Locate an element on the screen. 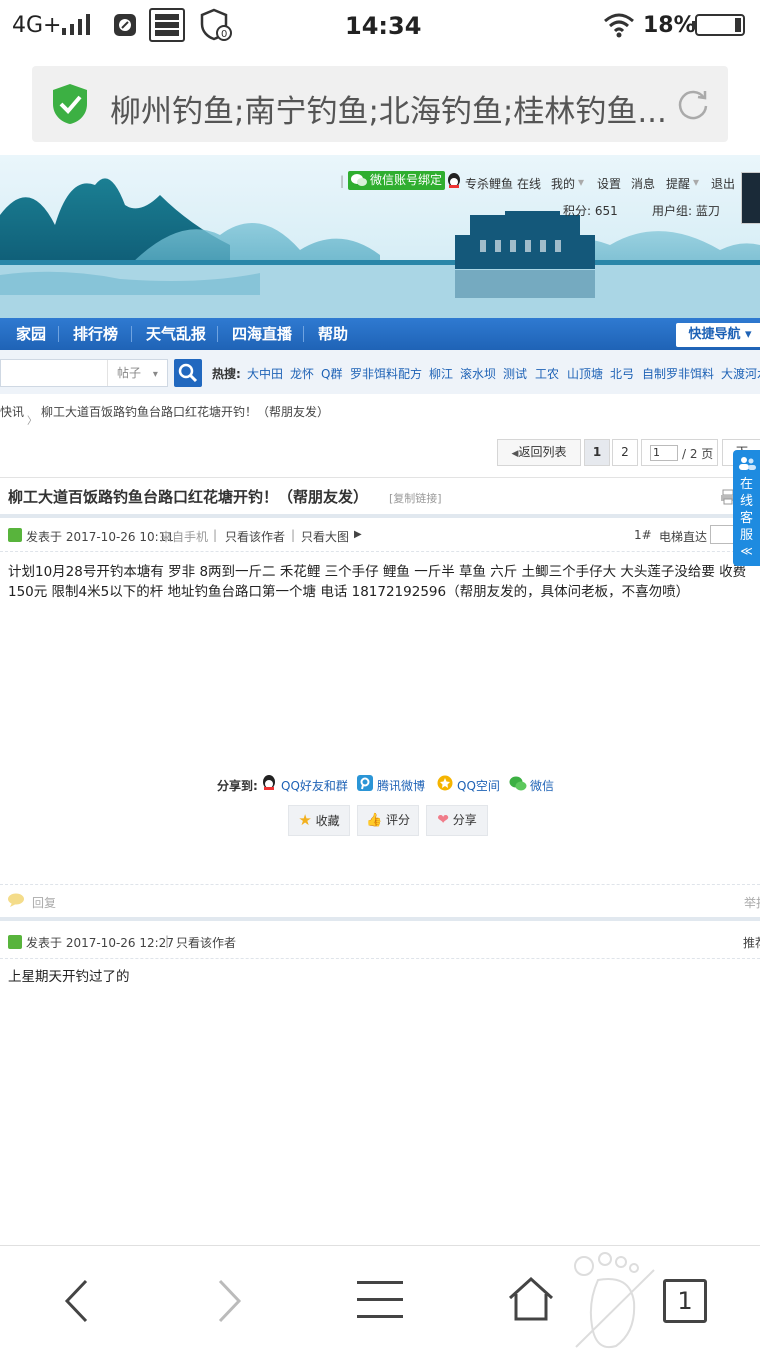 The height and width of the screenshot is (1352, 760). messages-link: 消息 is located at coordinates (643, 183).